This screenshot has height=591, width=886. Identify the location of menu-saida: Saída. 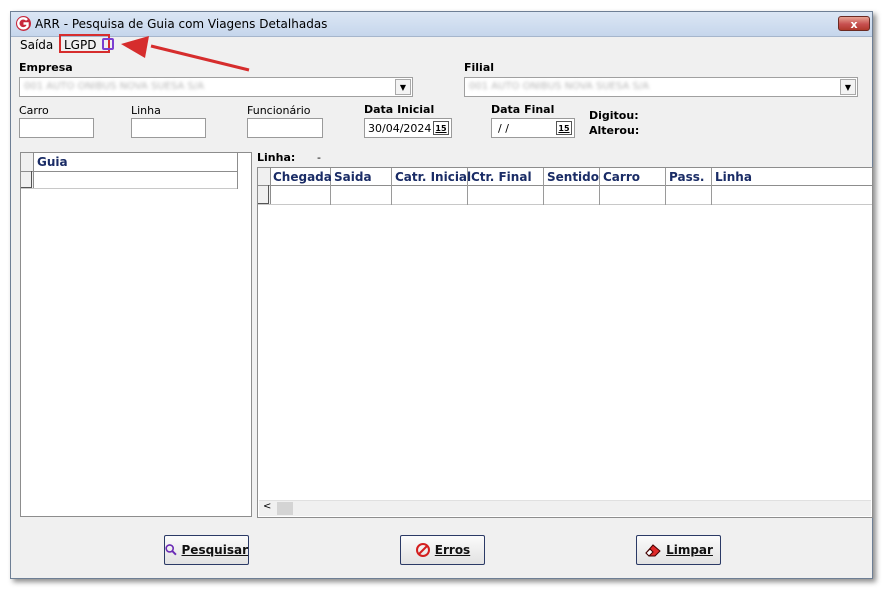
(36, 45).